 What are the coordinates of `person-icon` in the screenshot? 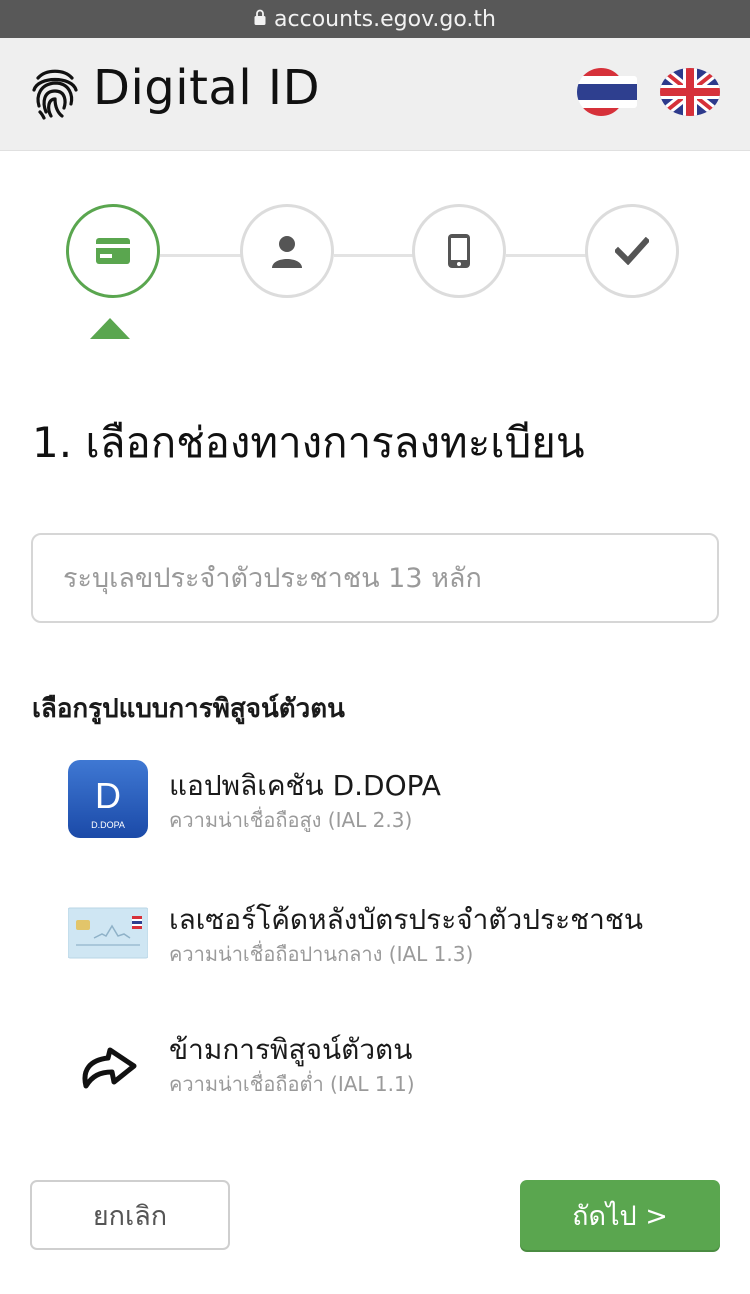 It's located at (287, 252).